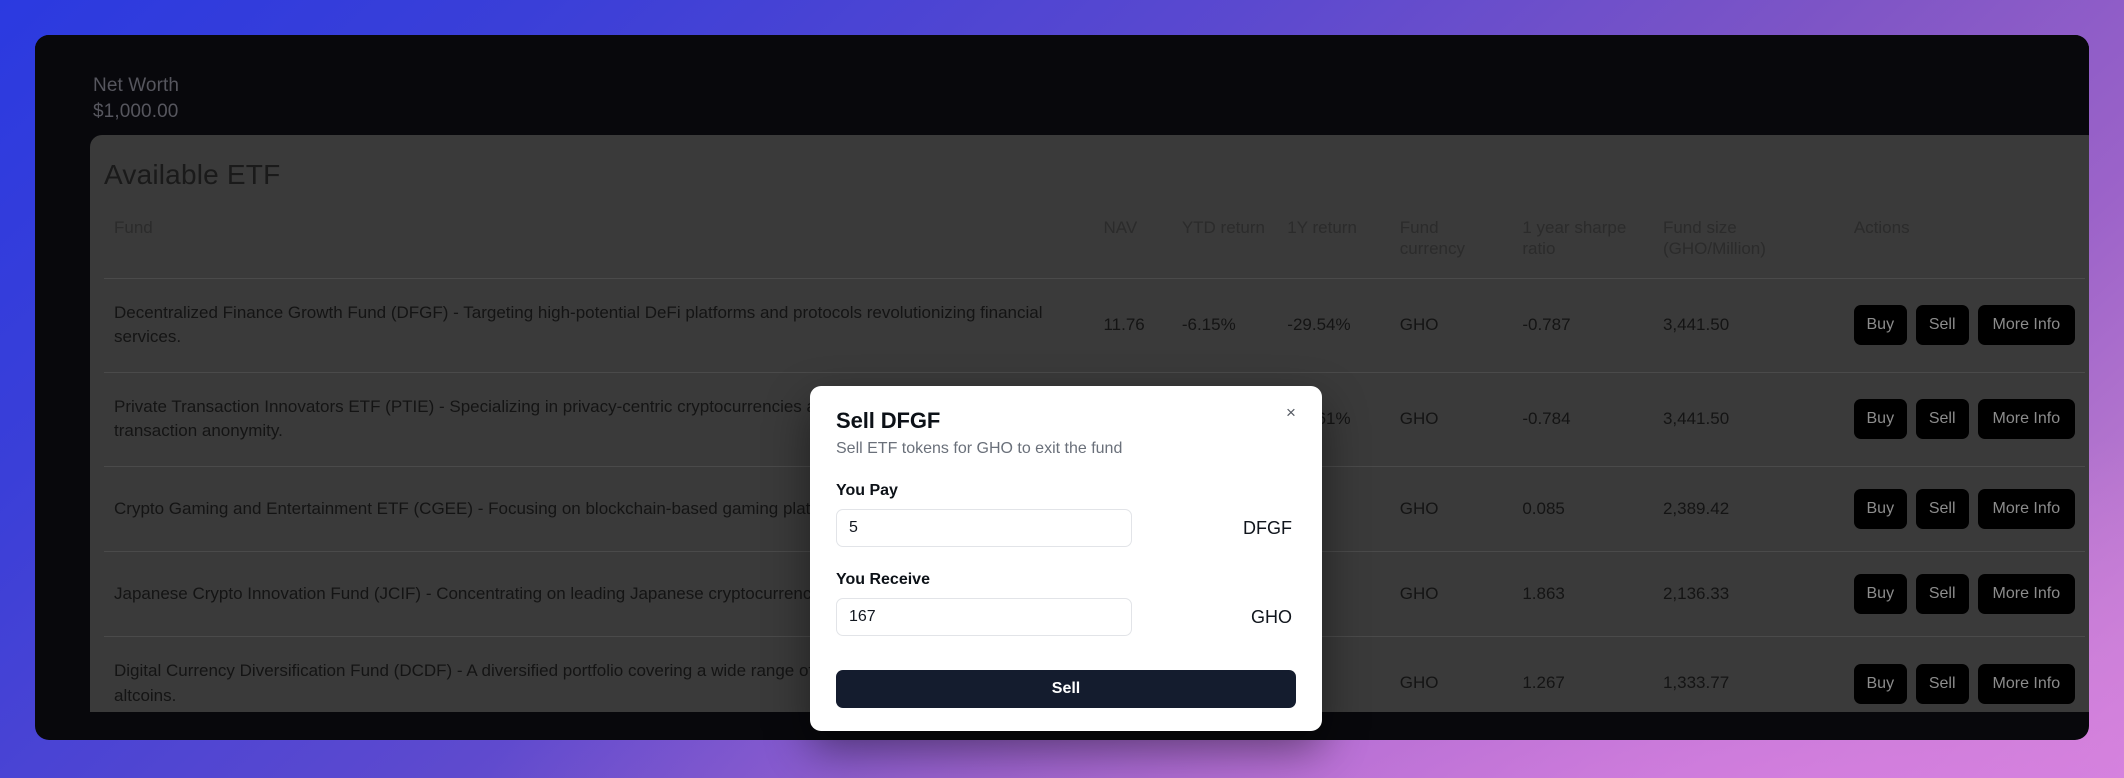 The height and width of the screenshot is (778, 2124). What do you see at coordinates (984, 617) in the screenshot?
I see `you-receive-input` at bounding box center [984, 617].